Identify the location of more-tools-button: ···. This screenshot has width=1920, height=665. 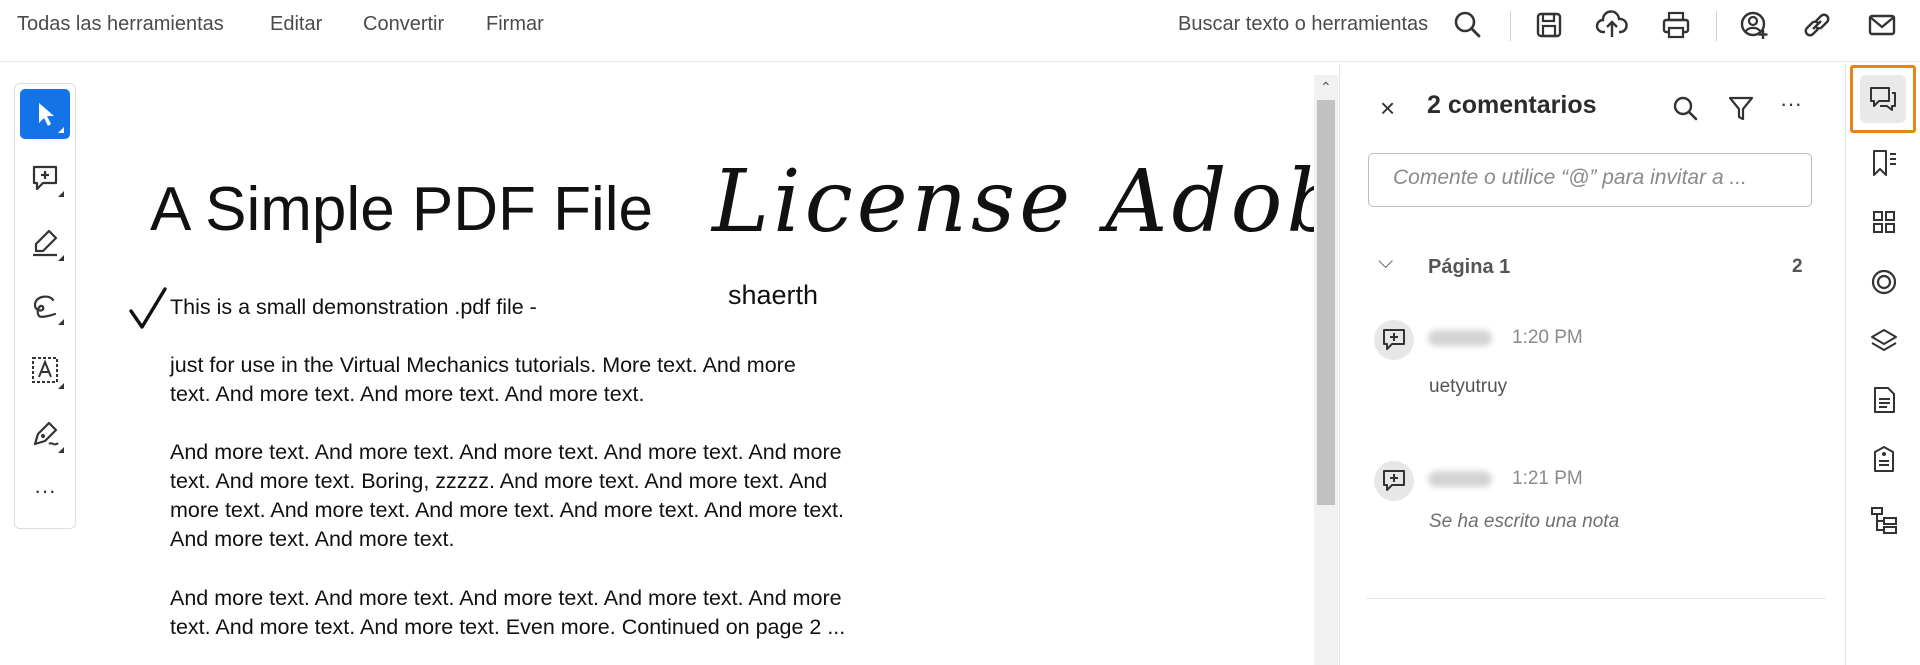
(45, 498).